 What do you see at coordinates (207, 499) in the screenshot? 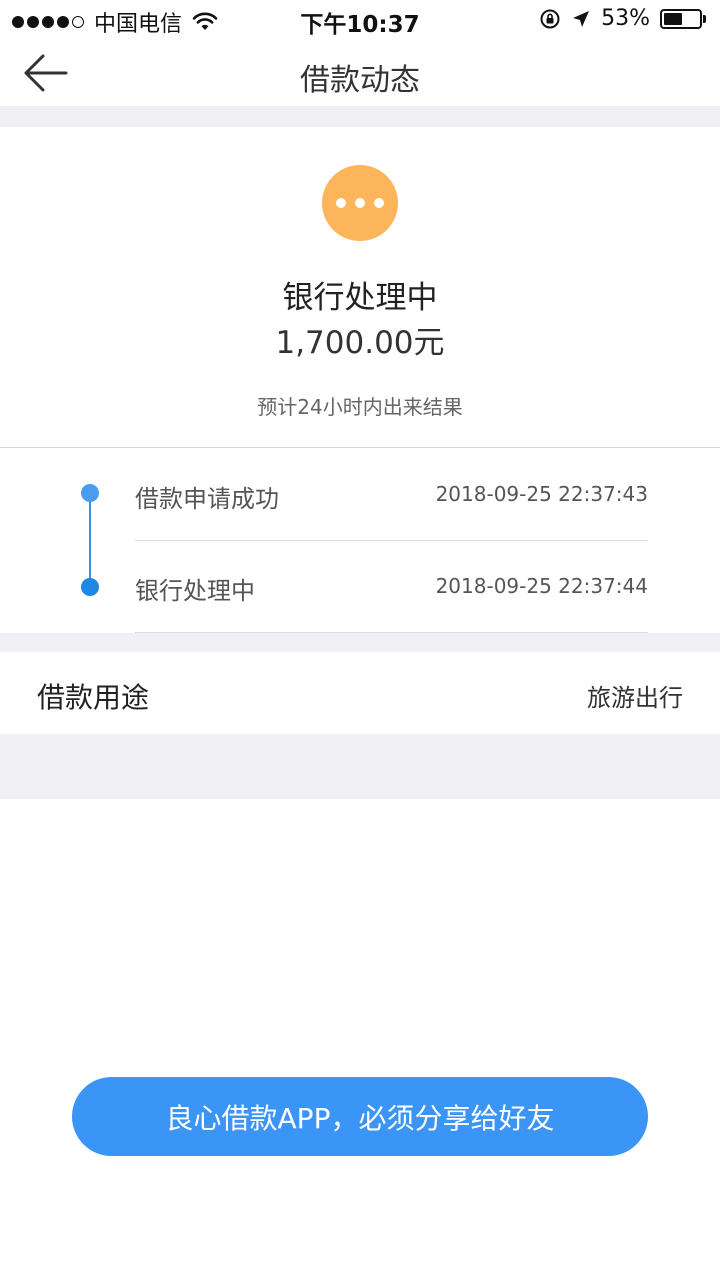
I see `timeline-item-label: 借款申请成功` at bounding box center [207, 499].